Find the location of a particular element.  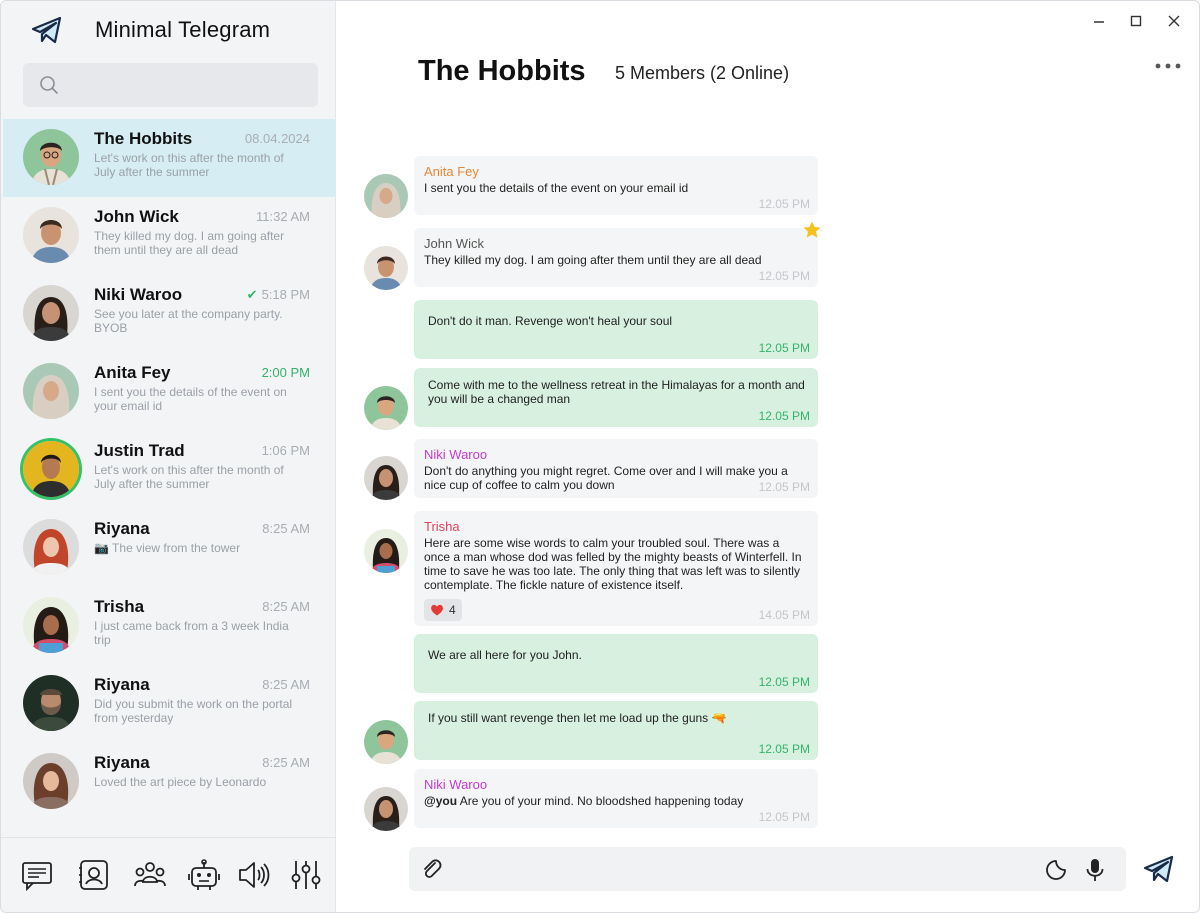

chat-preview: See you later at the company party. BYOB is located at coordinates (188, 321).